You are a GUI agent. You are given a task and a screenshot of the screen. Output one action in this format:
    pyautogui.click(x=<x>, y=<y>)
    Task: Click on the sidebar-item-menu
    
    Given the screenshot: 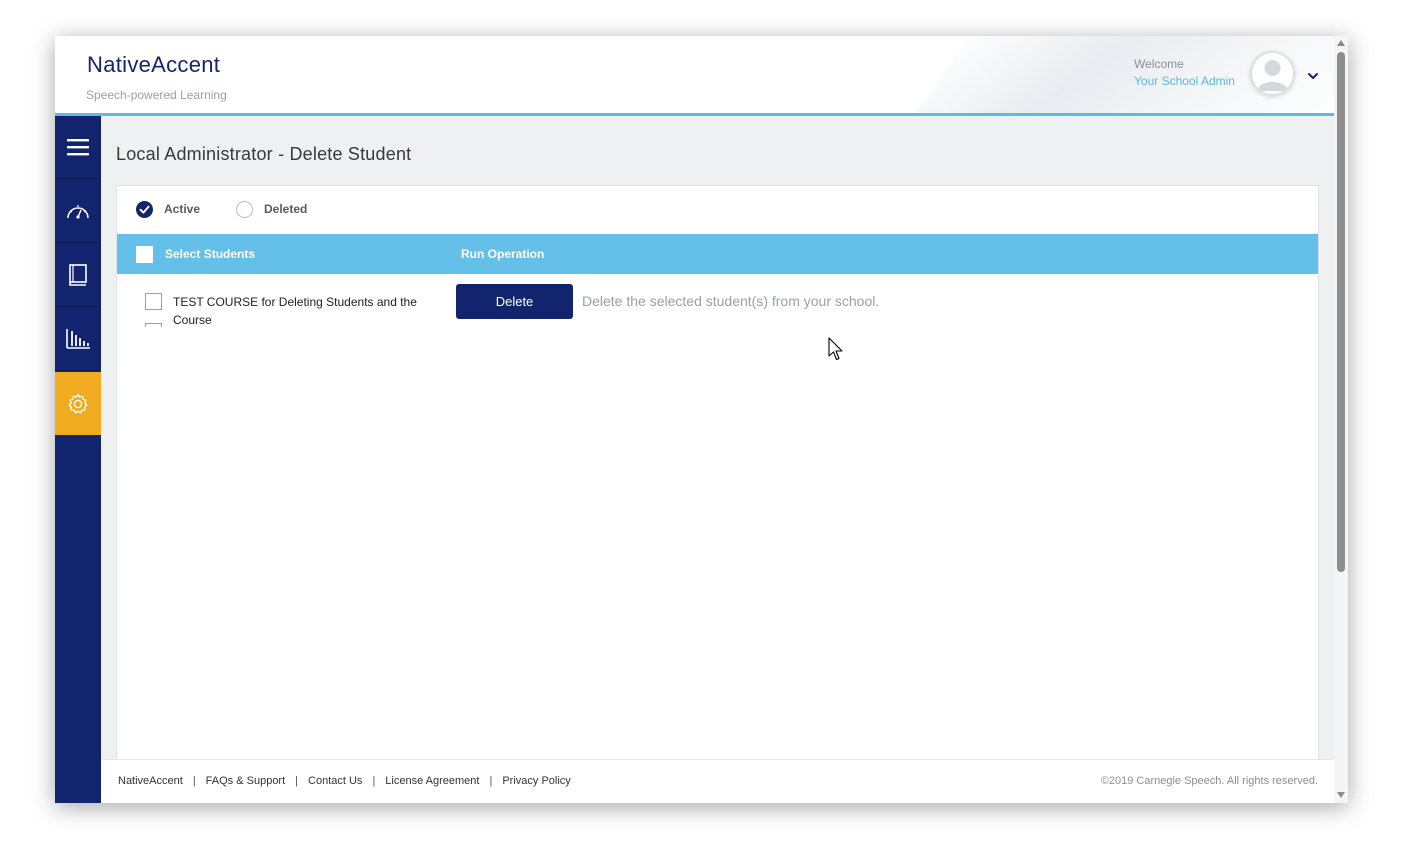 What is the action you would take?
    pyautogui.click(x=78, y=147)
    